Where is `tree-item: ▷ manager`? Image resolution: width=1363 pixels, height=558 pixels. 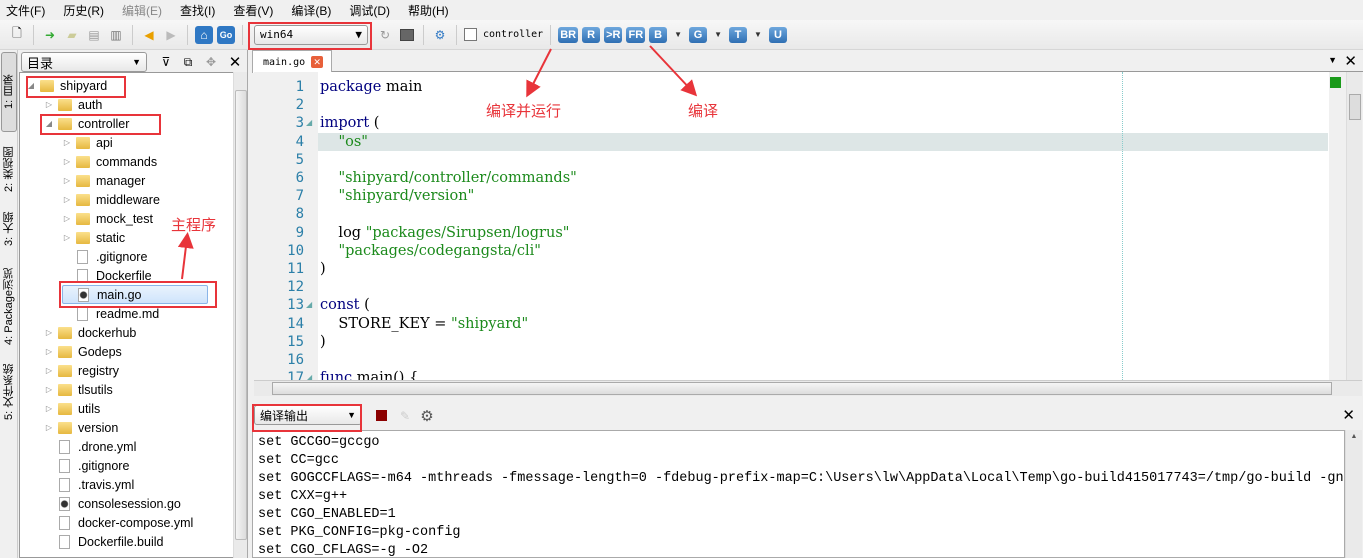 tree-item: ▷ manager is located at coordinates (103, 180).